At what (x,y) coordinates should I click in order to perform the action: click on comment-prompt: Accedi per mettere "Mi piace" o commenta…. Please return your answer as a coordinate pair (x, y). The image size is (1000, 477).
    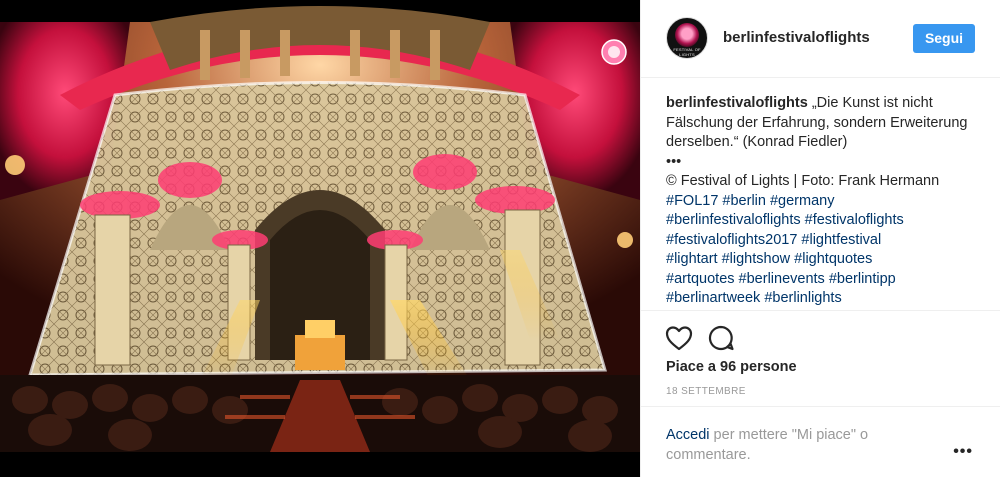
    Looking at the image, I should click on (820, 441).